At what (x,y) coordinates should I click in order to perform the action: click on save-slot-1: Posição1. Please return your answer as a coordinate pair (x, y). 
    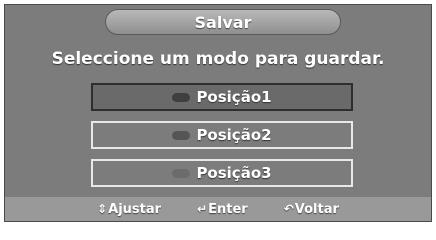
    Looking at the image, I should click on (222, 97).